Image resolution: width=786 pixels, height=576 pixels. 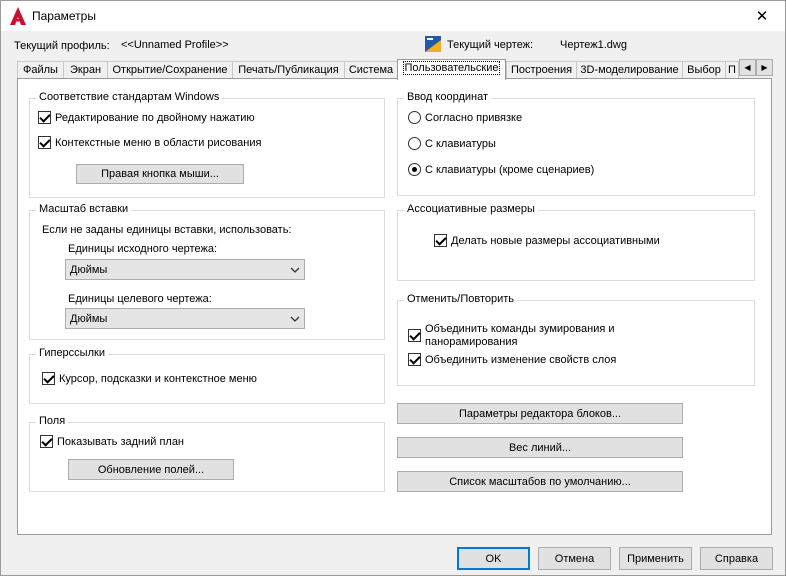 I want to click on checkbox-label: Показывать задний план, so click(x=121, y=441).